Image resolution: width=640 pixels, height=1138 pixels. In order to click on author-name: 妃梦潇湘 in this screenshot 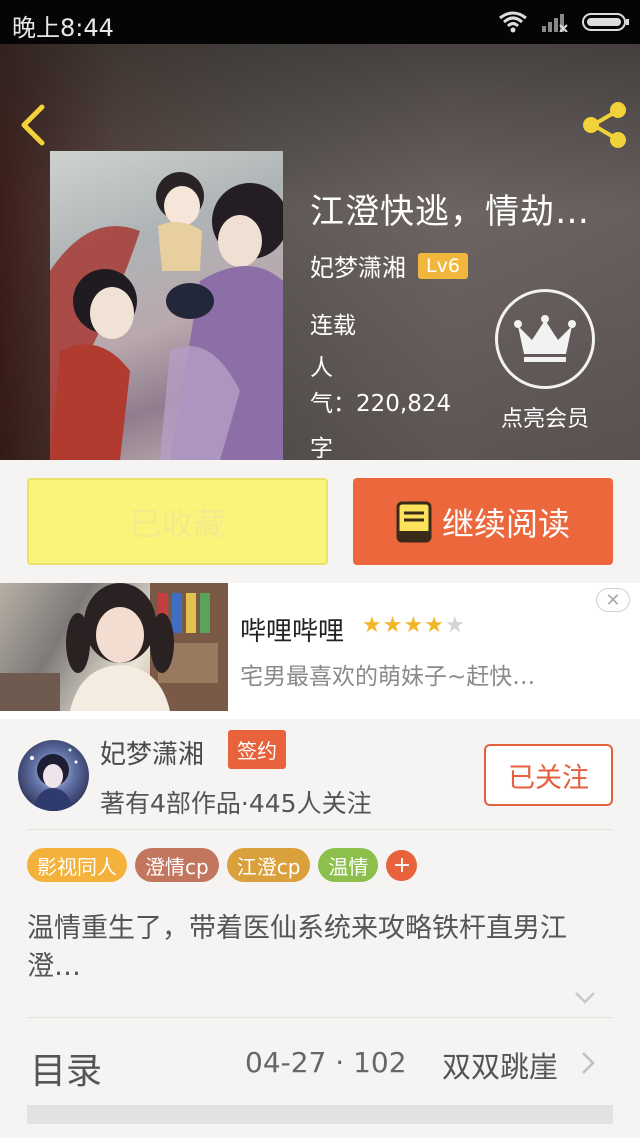, I will do `click(152, 752)`.